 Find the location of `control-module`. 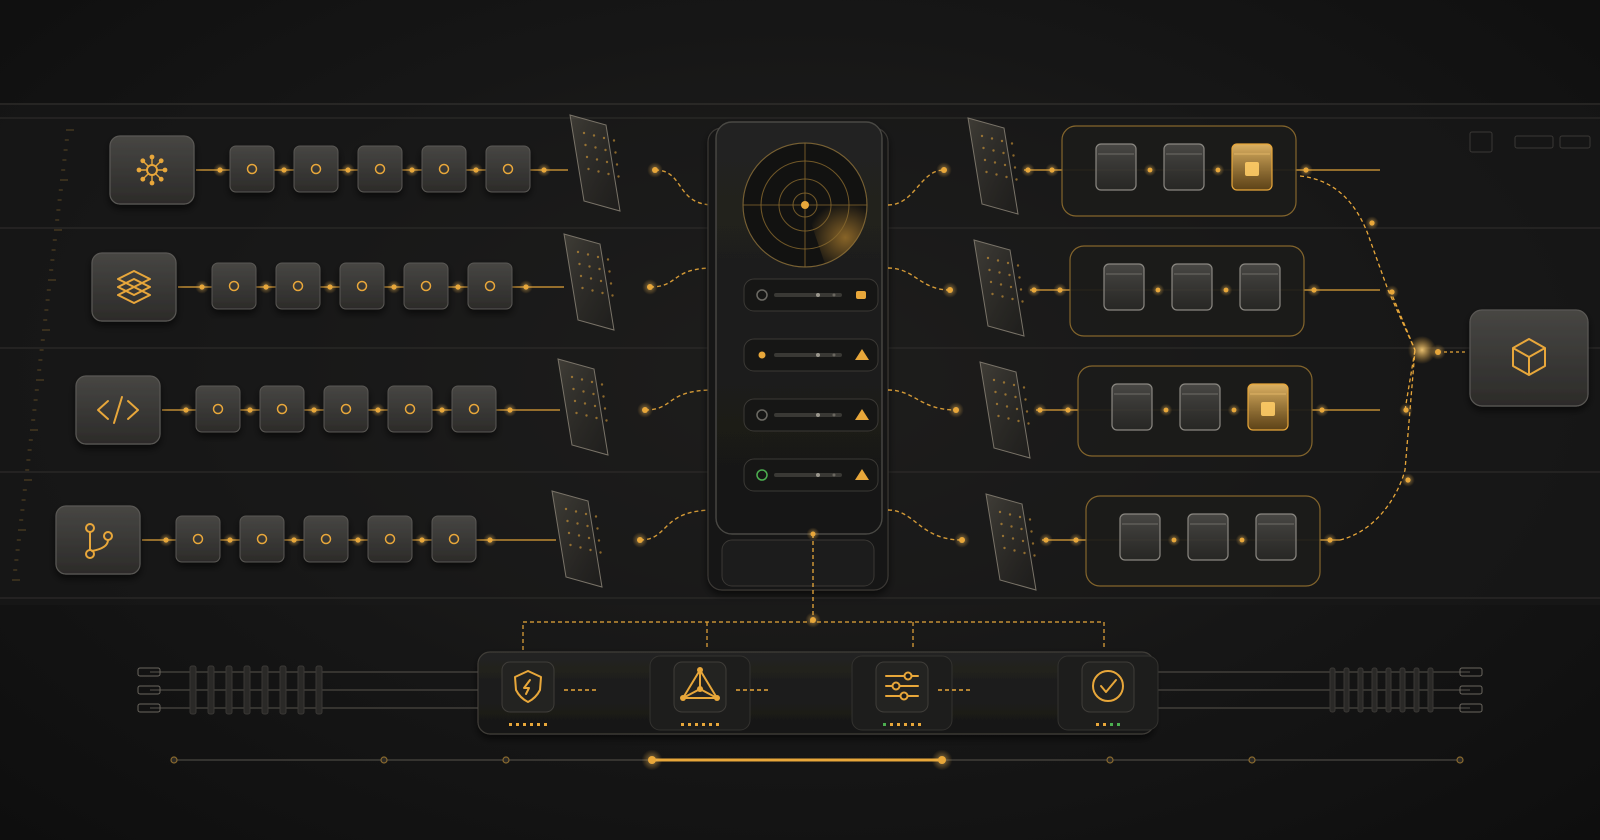

control-module is located at coordinates (1108, 693).